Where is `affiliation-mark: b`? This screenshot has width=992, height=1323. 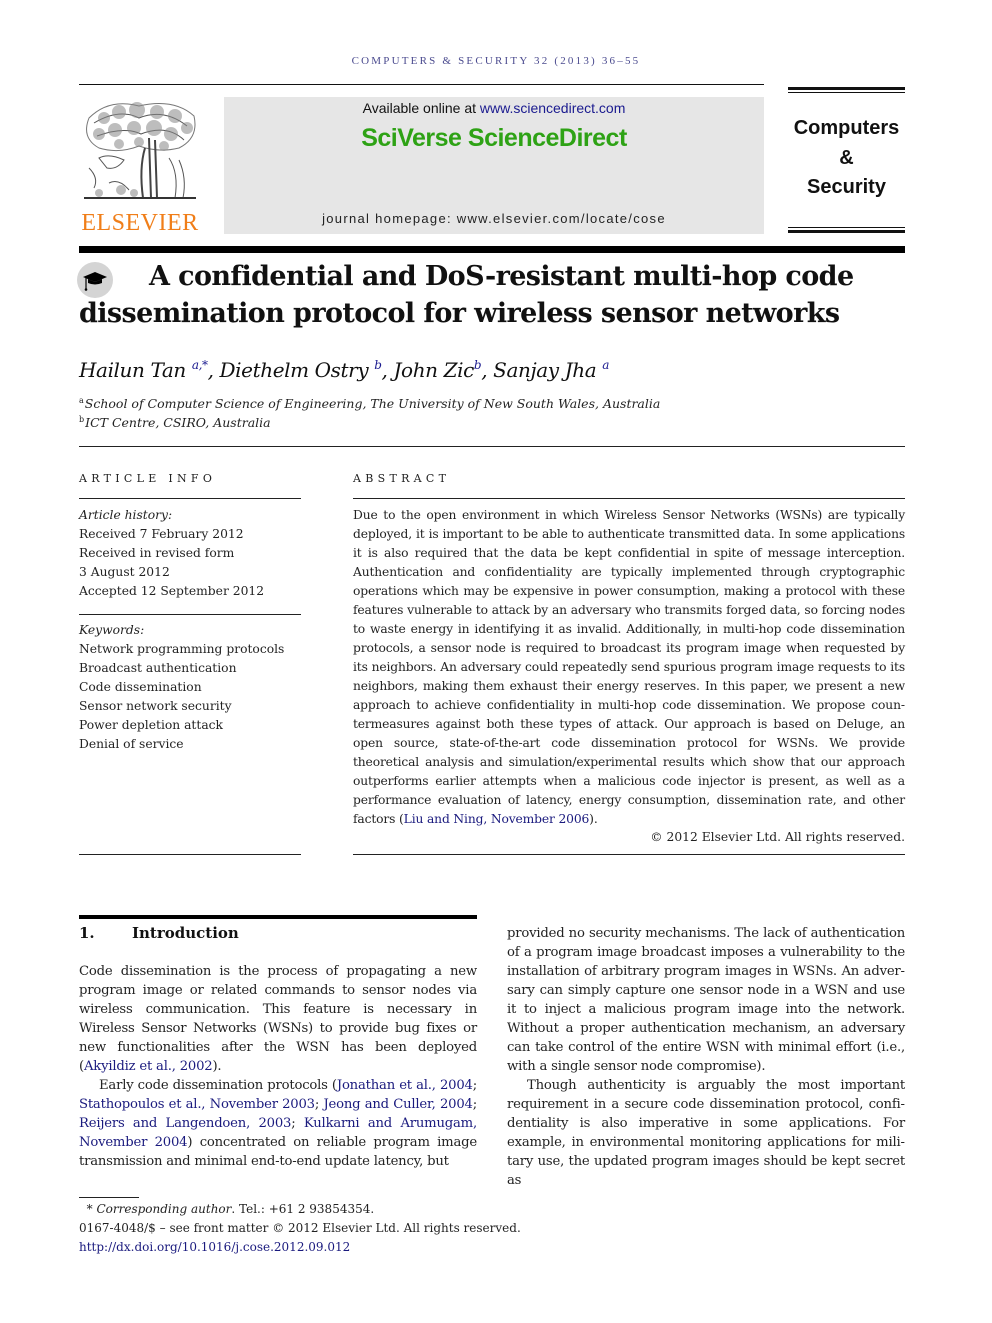
affiliation-mark: b is located at coordinates (82, 419).